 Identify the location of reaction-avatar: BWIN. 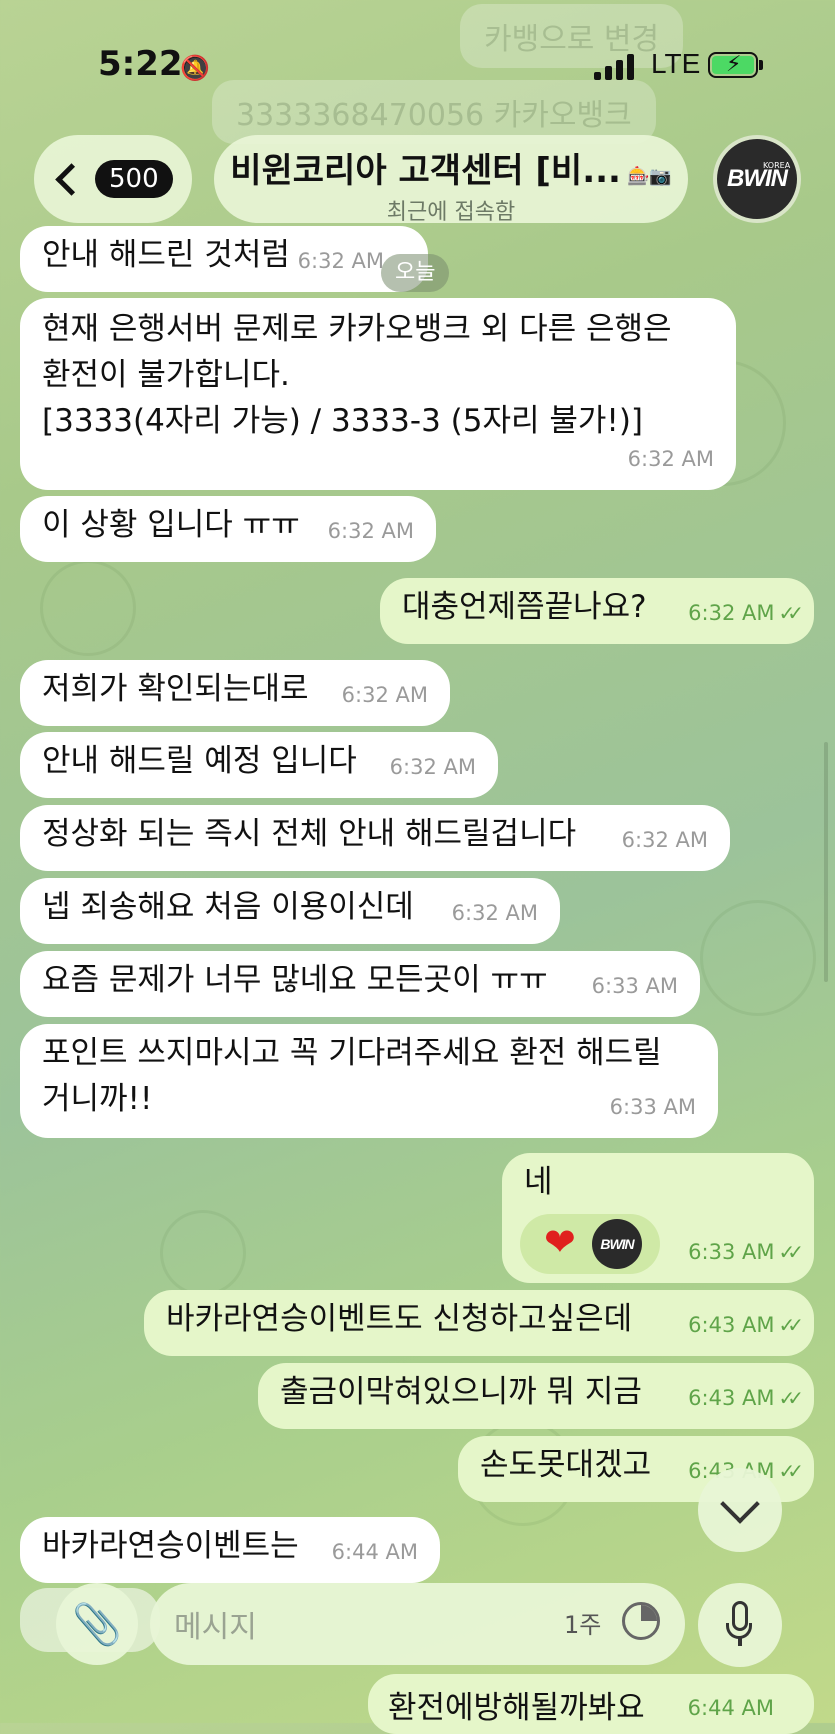
(617, 1244).